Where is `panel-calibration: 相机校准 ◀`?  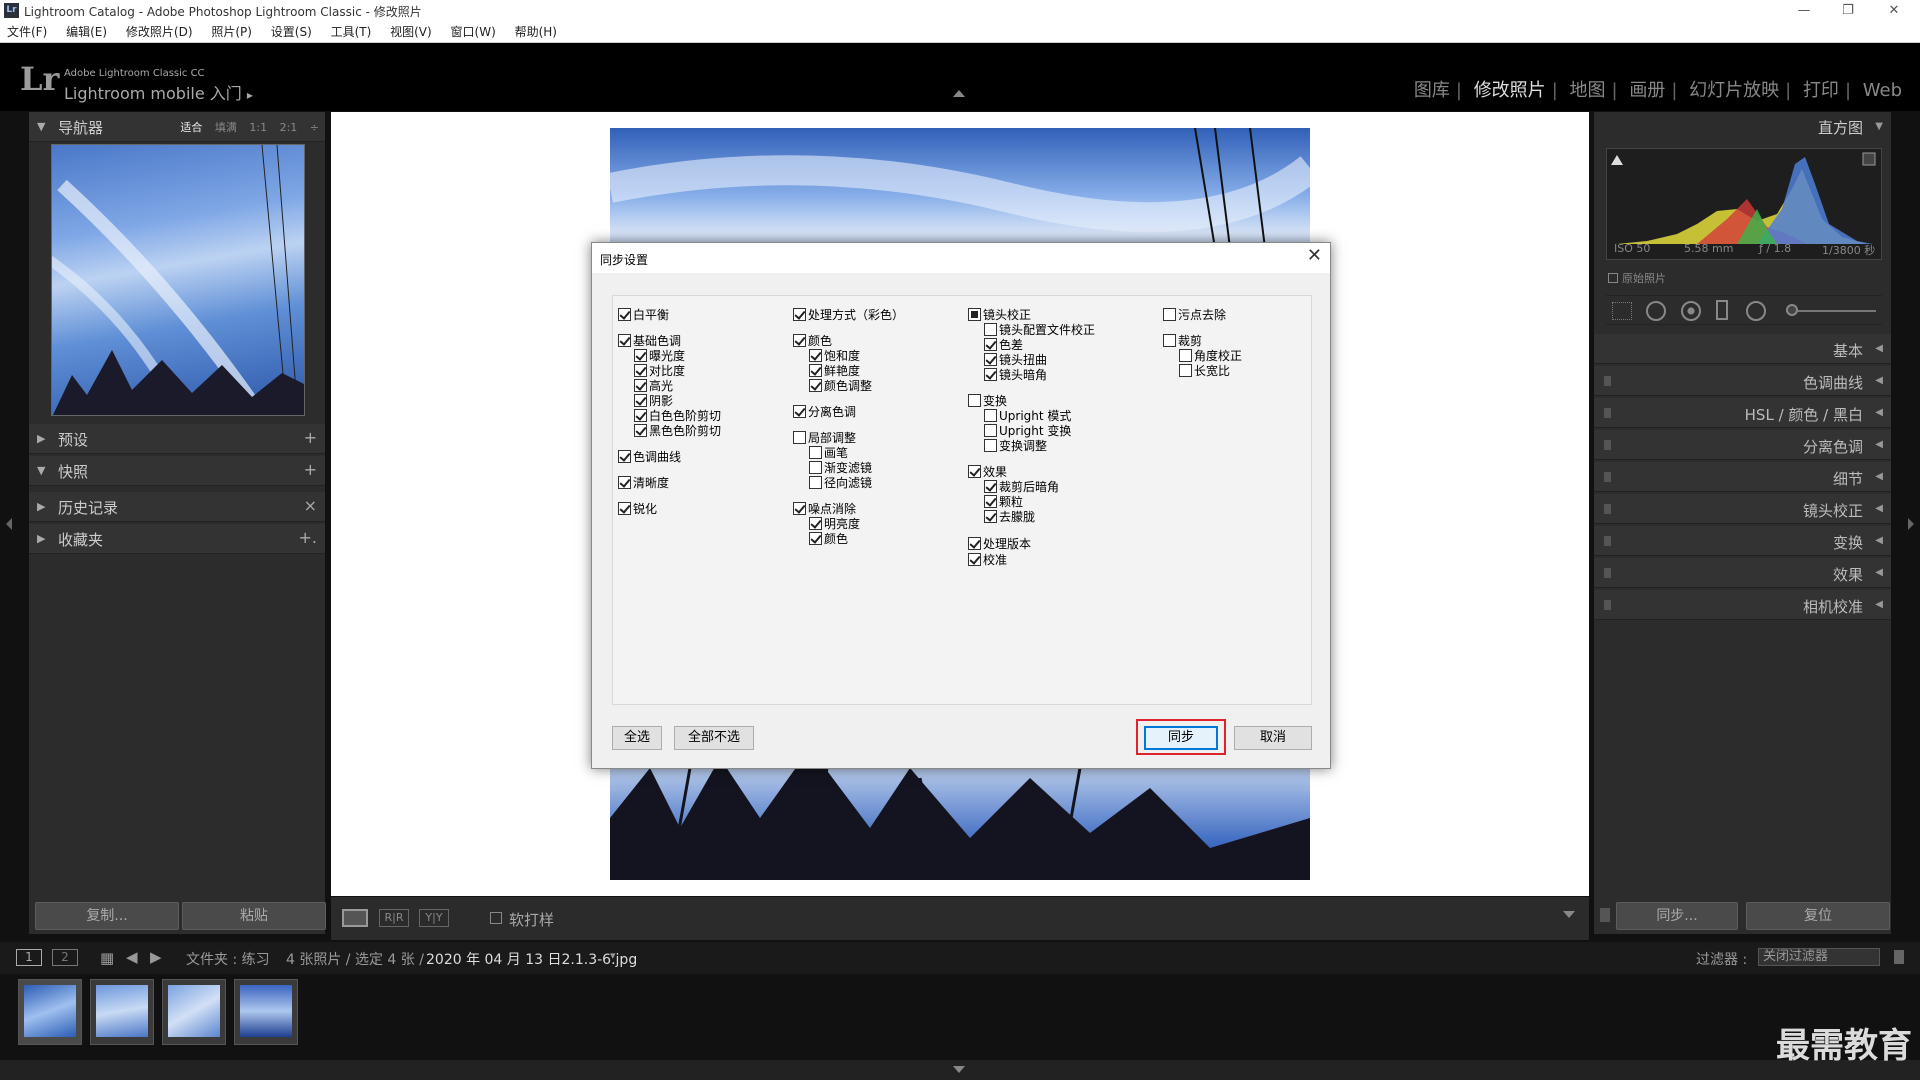
panel-calibration: 相机校准 ◀ is located at coordinates (1742, 605).